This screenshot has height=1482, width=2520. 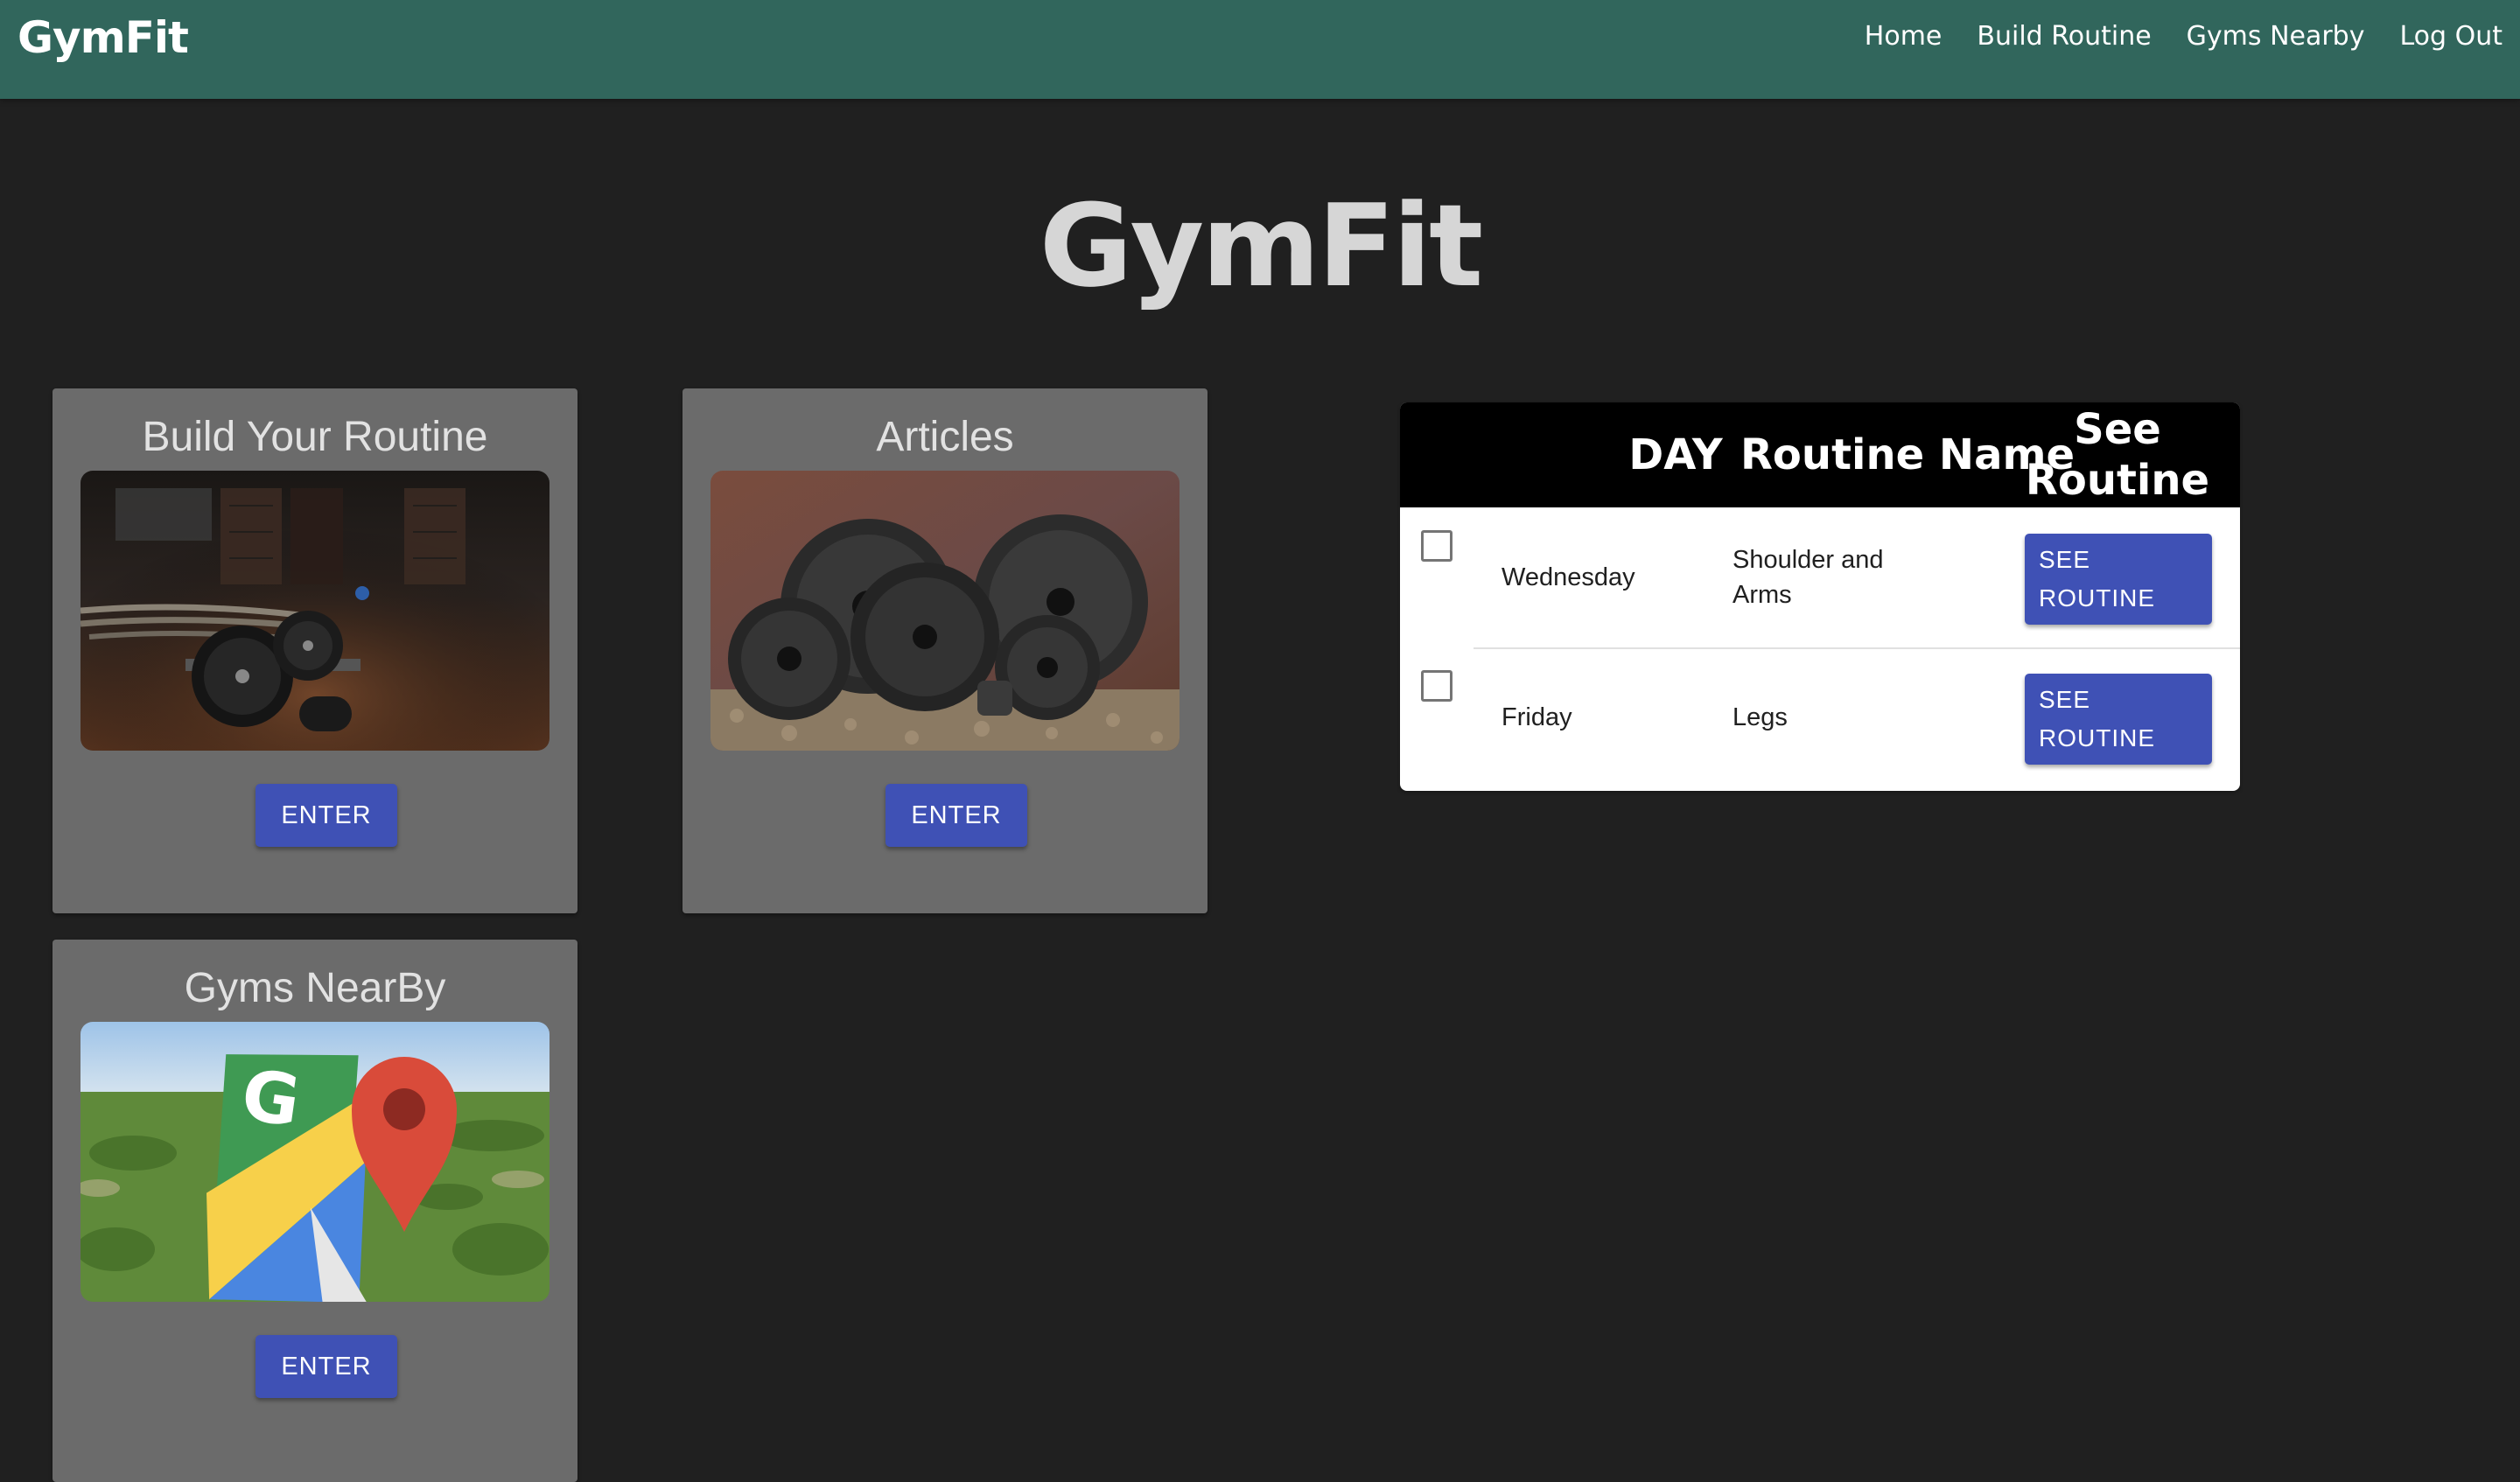 What do you see at coordinates (271, 1098) in the screenshot?
I see `svg-text: G` at bounding box center [271, 1098].